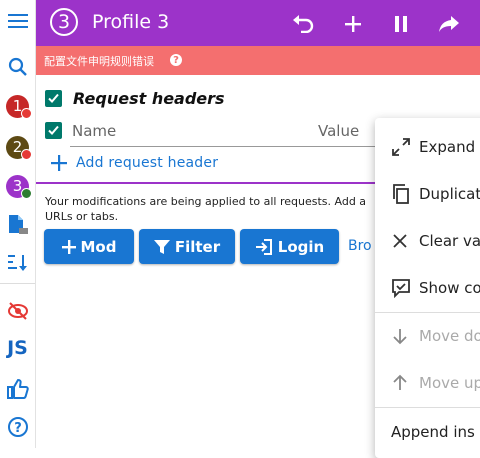 The image size is (480, 458). I want to click on header-name-field: Name, so click(94, 131).